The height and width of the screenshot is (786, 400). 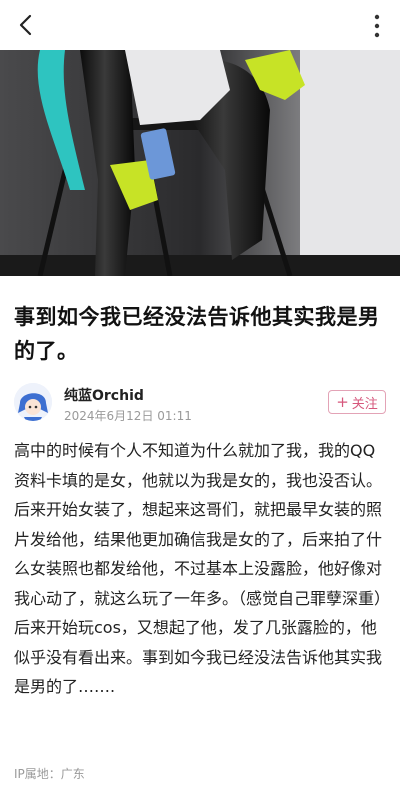 I want to click on vertical-dots-icon, so click(x=377, y=26).